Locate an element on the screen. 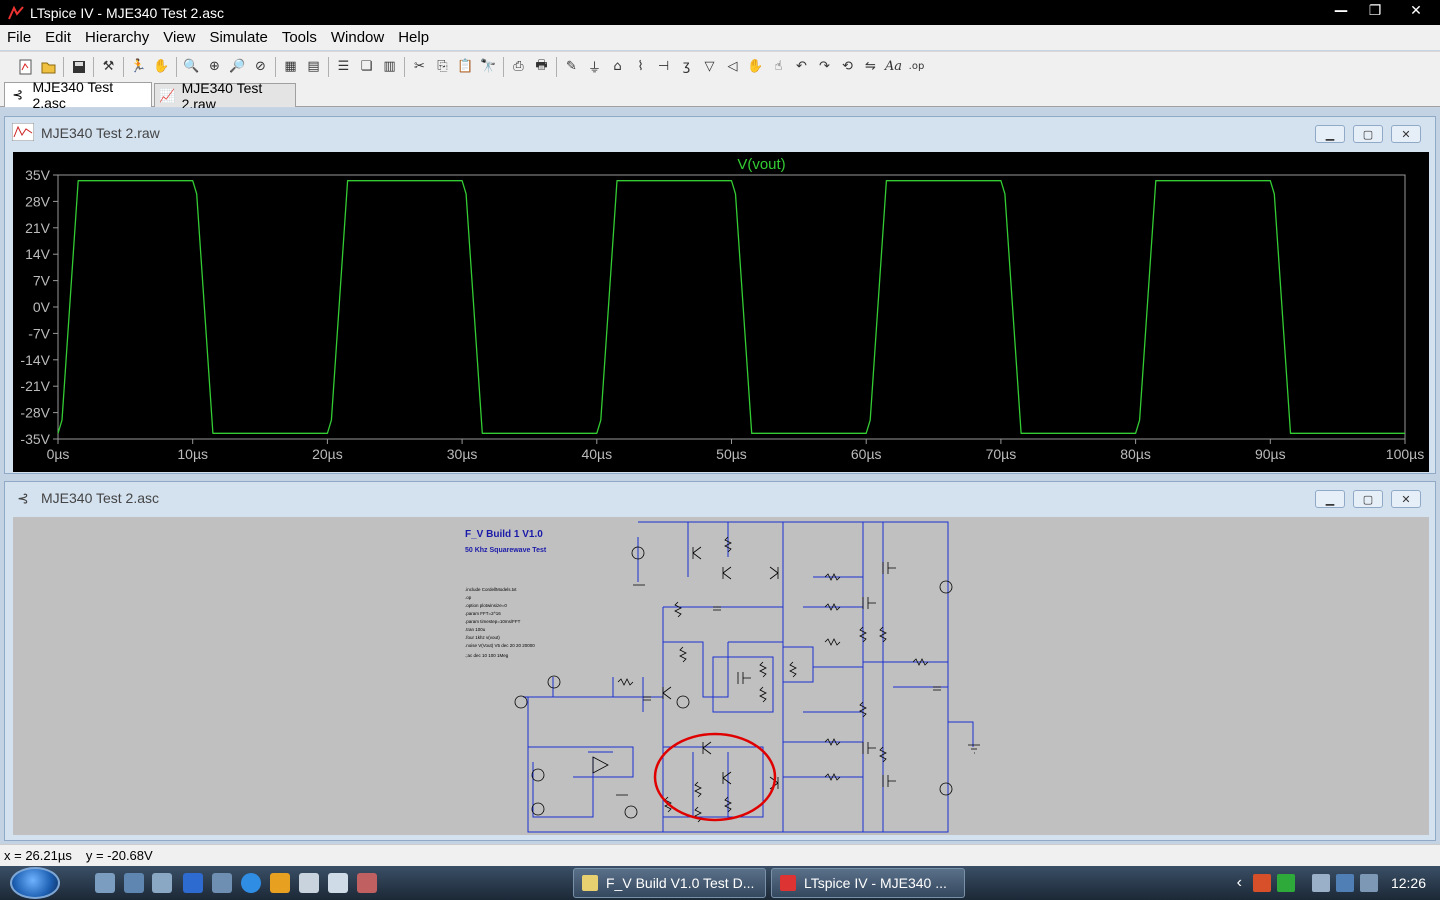 The image size is (1440, 900). new-schematic-icon is located at coordinates (25, 67).